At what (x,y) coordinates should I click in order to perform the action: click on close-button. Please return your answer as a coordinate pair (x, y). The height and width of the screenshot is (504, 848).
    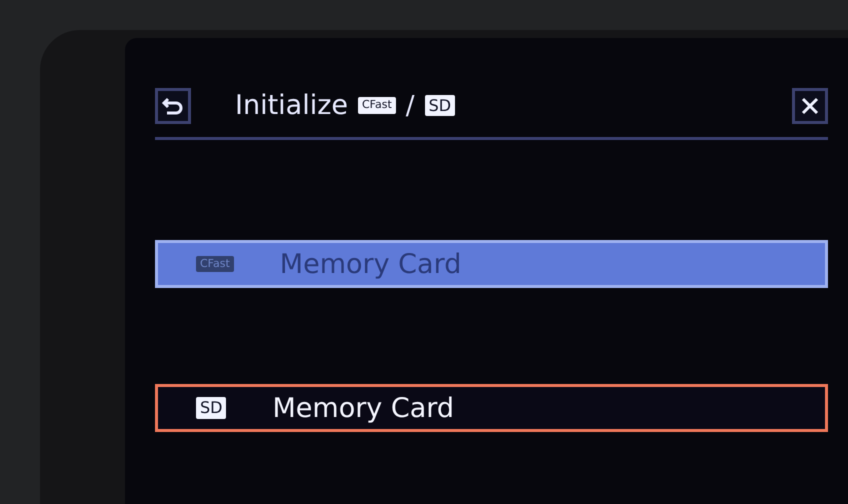
    Looking at the image, I should click on (810, 106).